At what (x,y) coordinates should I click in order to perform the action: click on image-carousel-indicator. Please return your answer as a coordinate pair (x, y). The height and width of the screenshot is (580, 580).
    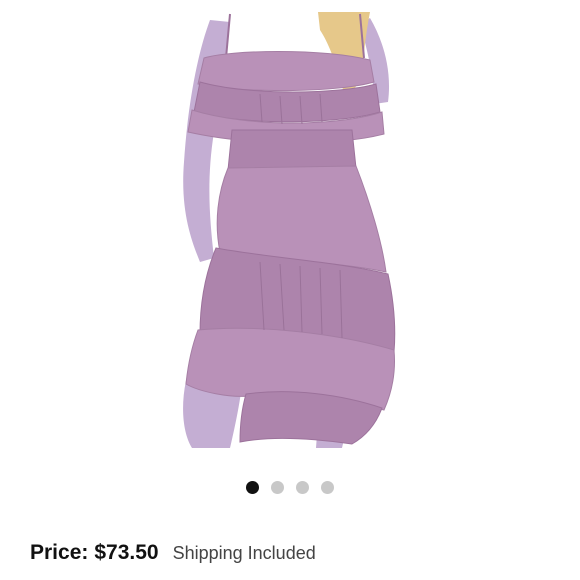
    Looking at the image, I should click on (290, 488).